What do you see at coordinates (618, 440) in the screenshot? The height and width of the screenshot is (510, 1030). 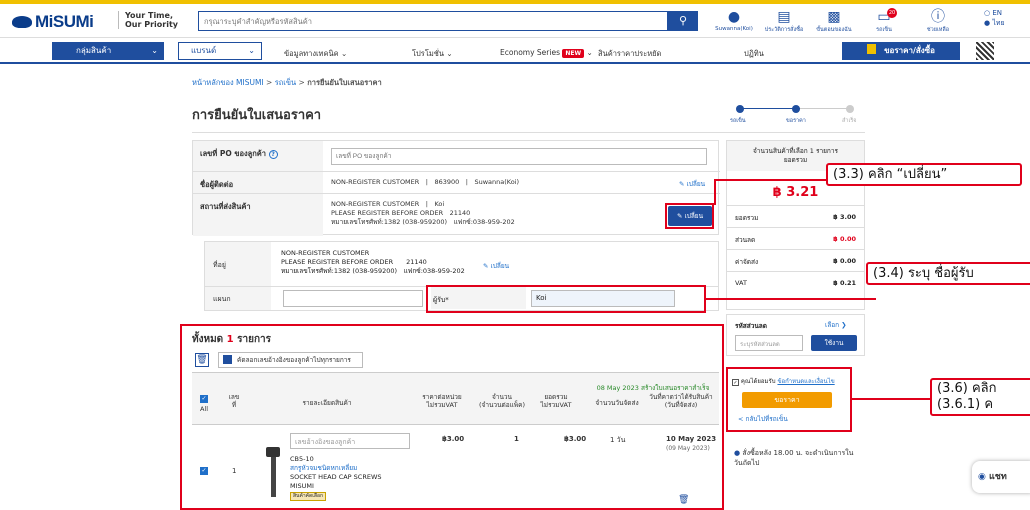 I see `row-days: 1 วัน` at bounding box center [618, 440].